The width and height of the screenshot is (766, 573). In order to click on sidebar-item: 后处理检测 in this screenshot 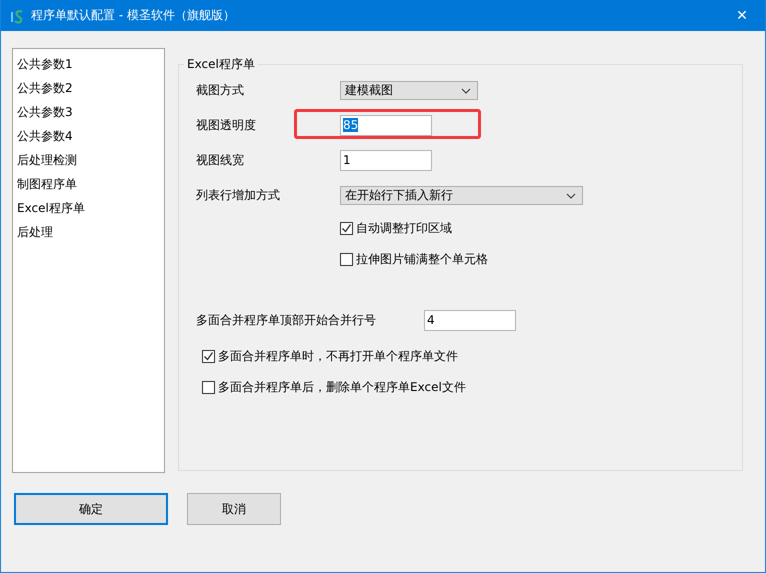, I will do `click(88, 160)`.